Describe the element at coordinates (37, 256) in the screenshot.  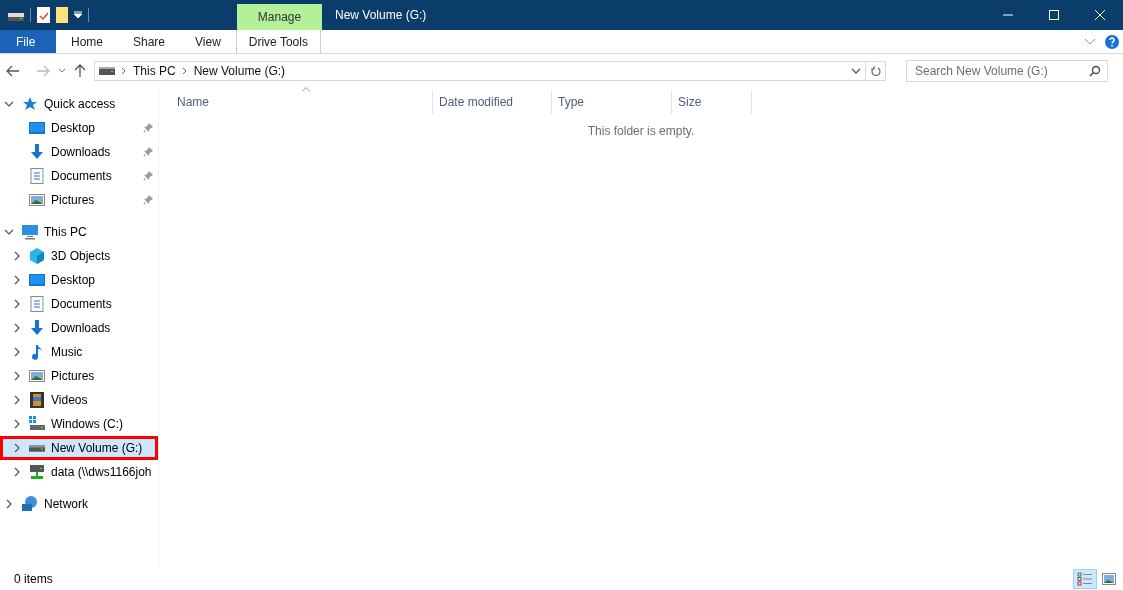
I see `cube-icon` at that location.